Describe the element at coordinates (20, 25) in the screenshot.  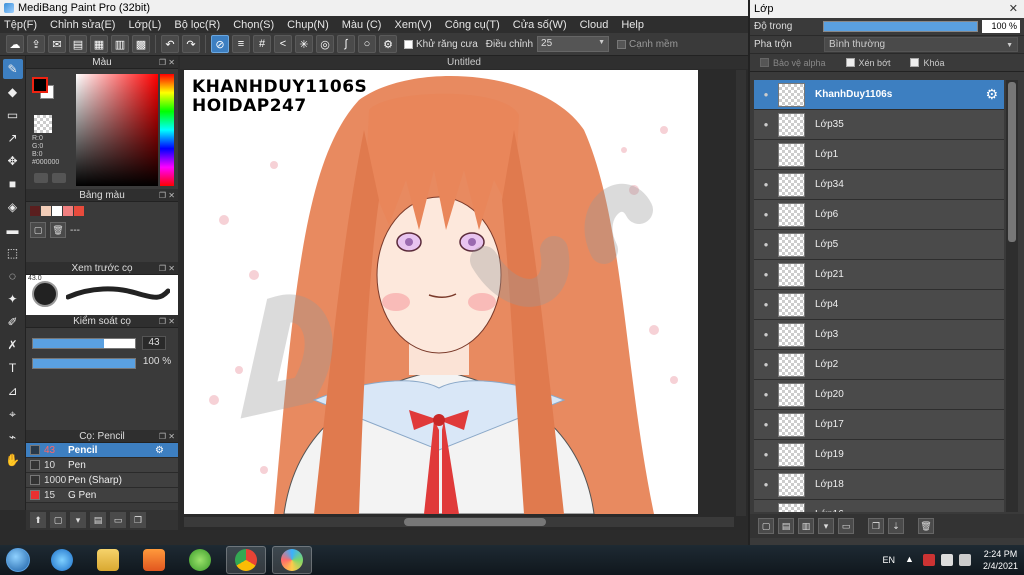
I see `menu-file: Tệp(F)` at that location.